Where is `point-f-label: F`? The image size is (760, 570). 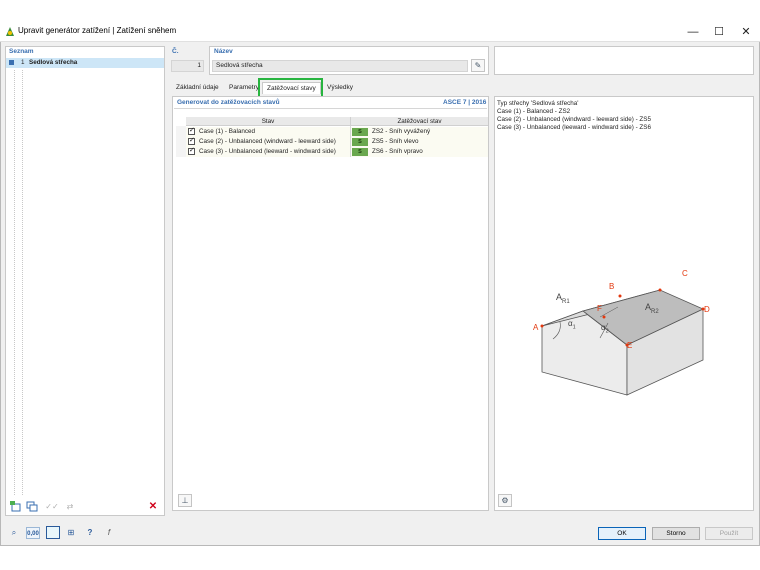 point-f-label: F is located at coordinates (599, 308).